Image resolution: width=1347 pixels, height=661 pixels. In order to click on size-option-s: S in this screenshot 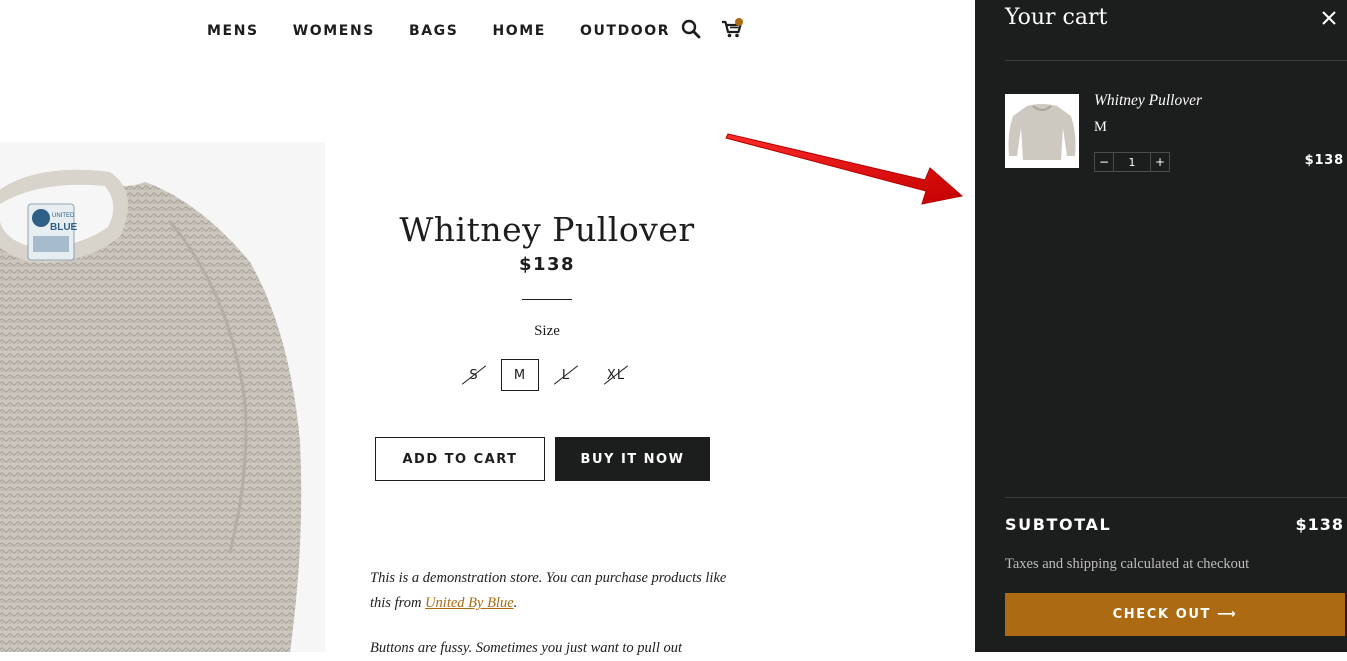, I will do `click(474, 375)`.